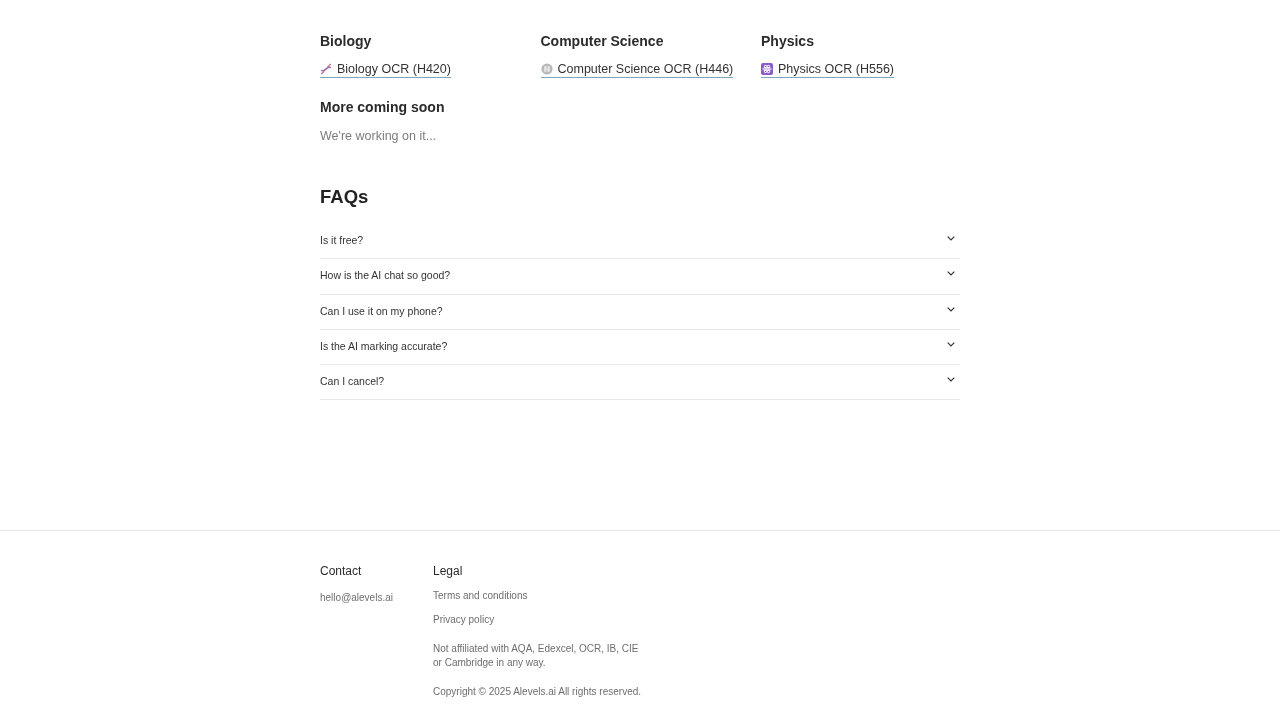 This screenshot has width=1280, height=720. Describe the element at coordinates (356, 598) in the screenshot. I see `email-link: hello@alevels.ai` at that location.